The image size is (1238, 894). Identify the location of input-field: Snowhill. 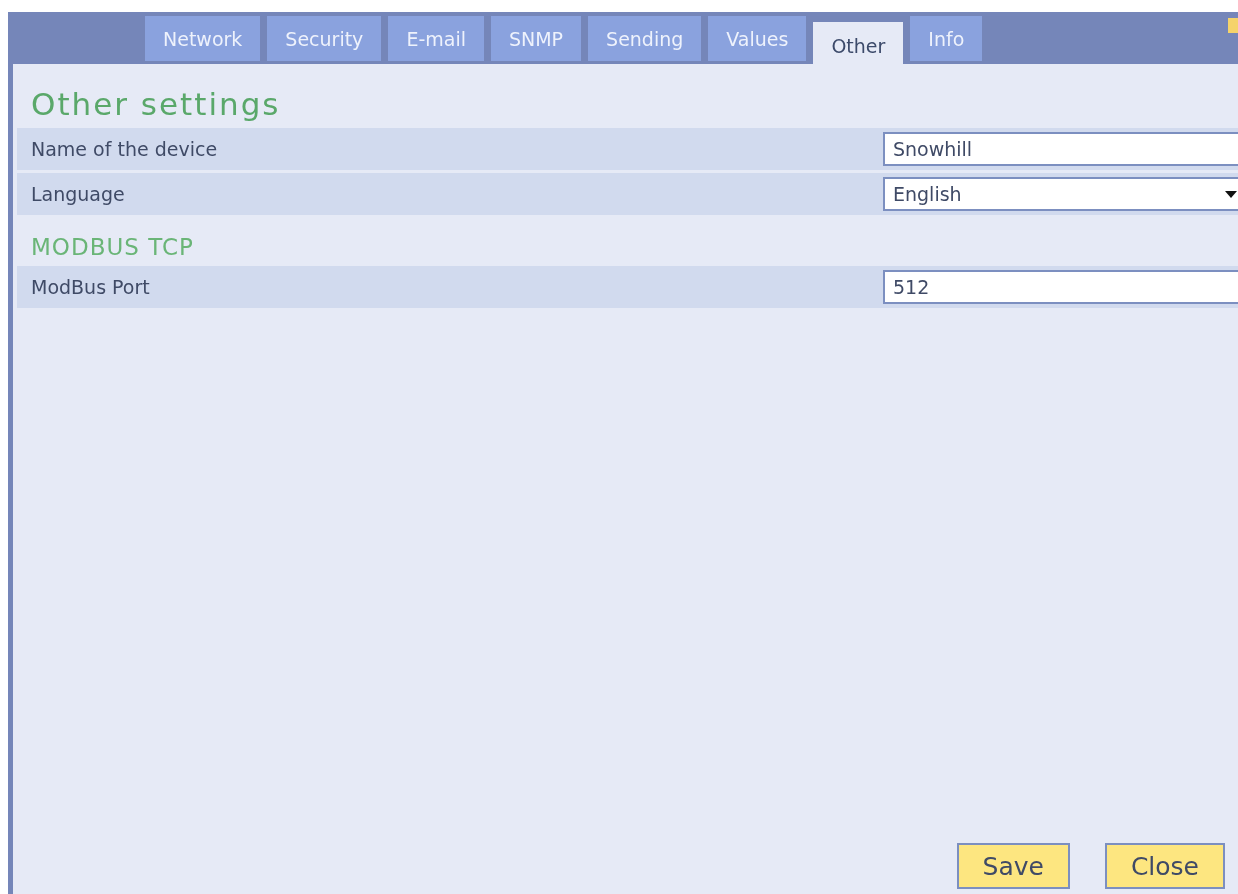
(1060, 149).